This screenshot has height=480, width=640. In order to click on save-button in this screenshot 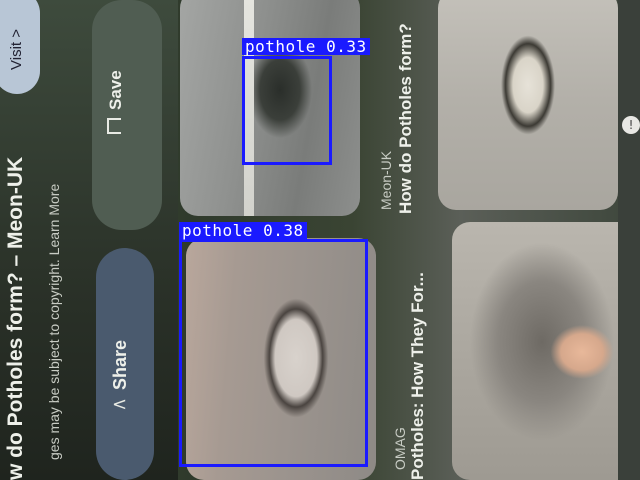, I will do `click(127, 115)`.